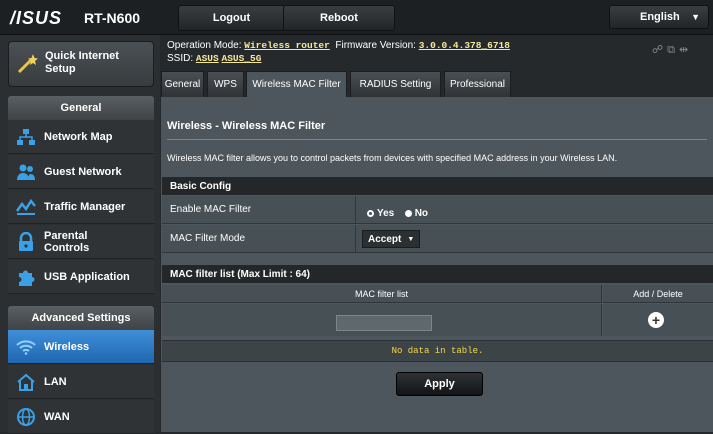 This screenshot has height=434, width=713. Describe the element at coordinates (26, 172) in the screenshot. I see `guest-network-icon` at that location.